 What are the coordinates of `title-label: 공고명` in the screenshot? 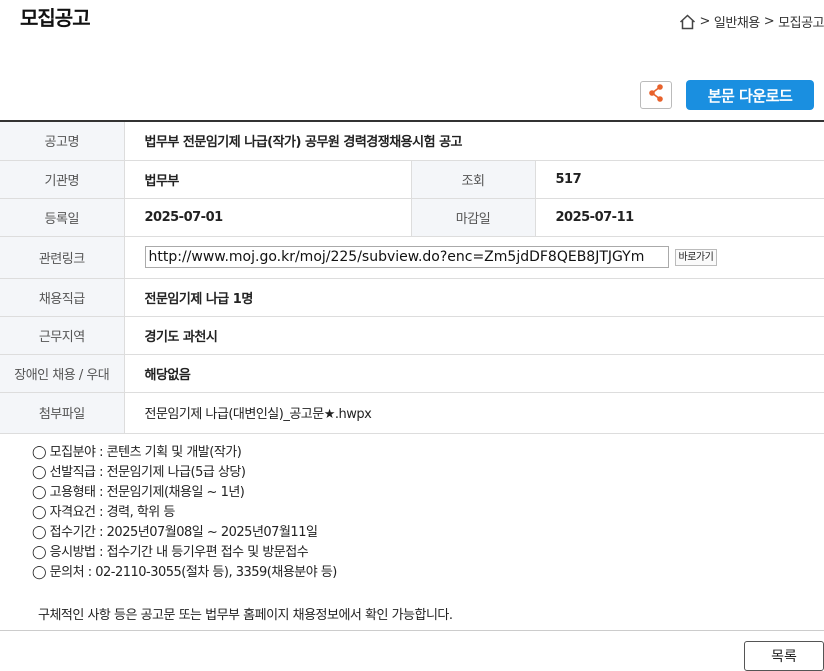 It's located at (62, 141).